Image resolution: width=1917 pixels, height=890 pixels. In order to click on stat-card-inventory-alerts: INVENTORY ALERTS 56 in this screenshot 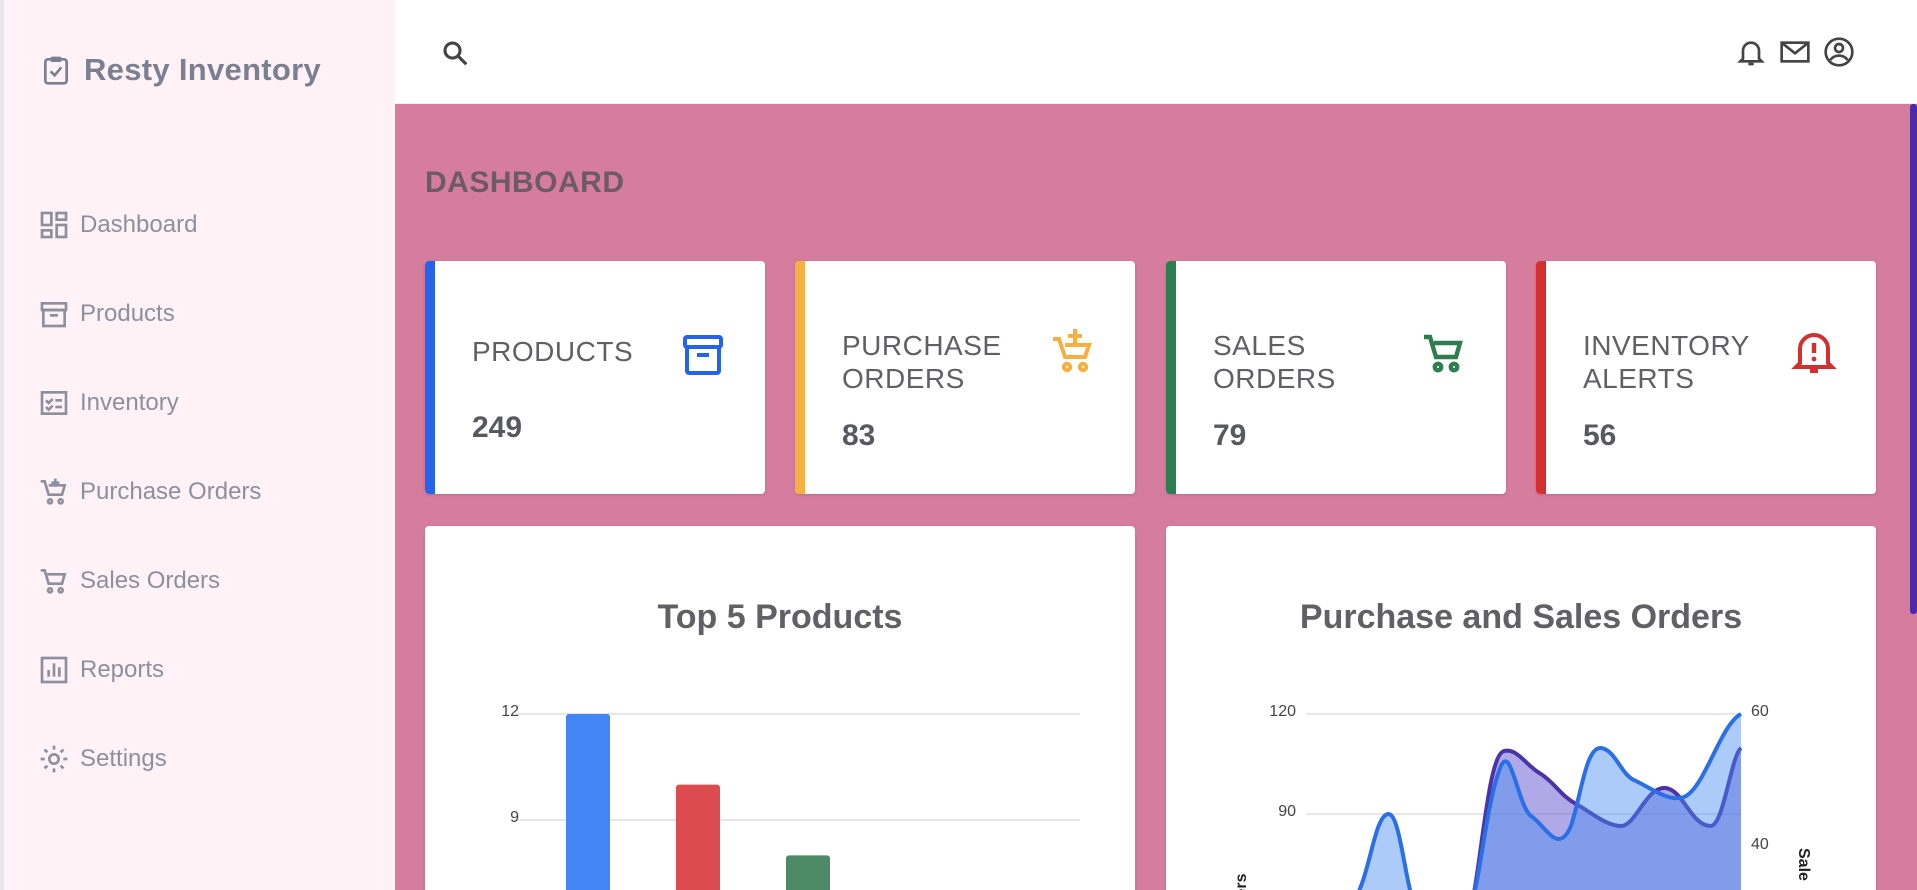, I will do `click(1706, 377)`.